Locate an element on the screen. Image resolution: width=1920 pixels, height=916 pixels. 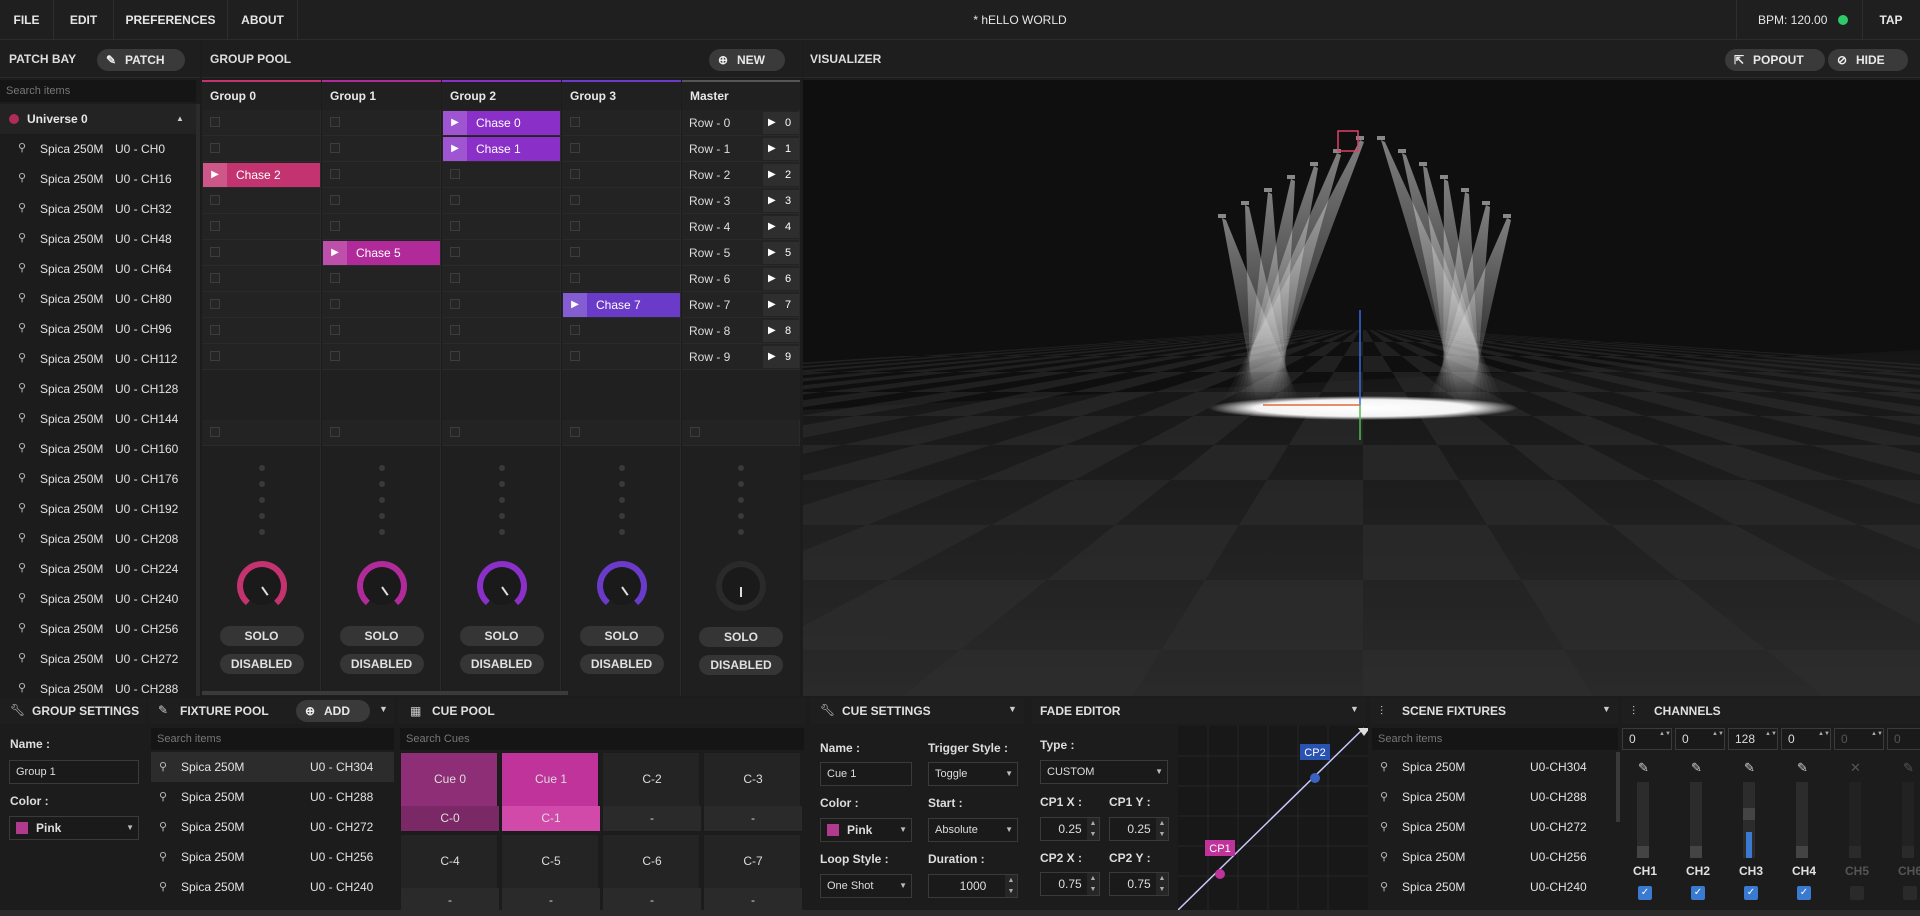
master-footer-cell is located at coordinates (741, 433).